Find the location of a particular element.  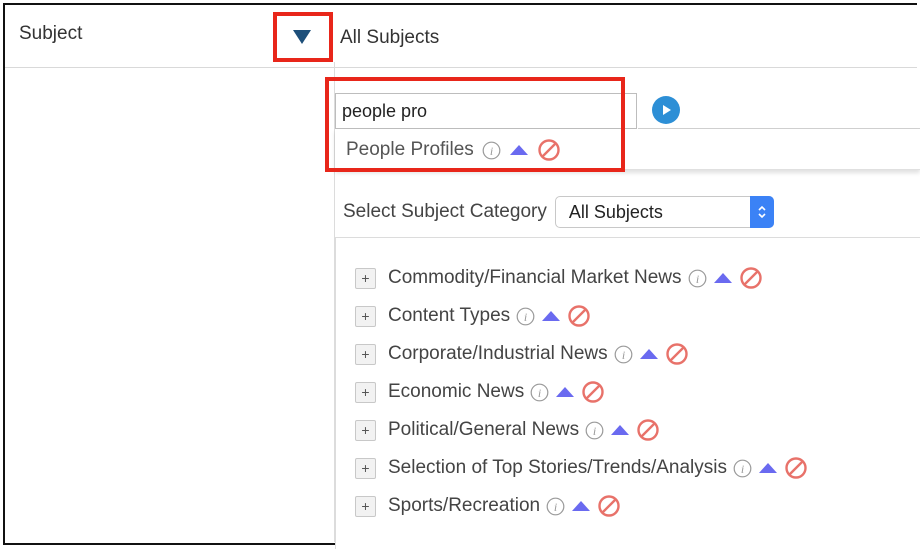

suggestion-label: People Profiles is located at coordinates (410, 150).